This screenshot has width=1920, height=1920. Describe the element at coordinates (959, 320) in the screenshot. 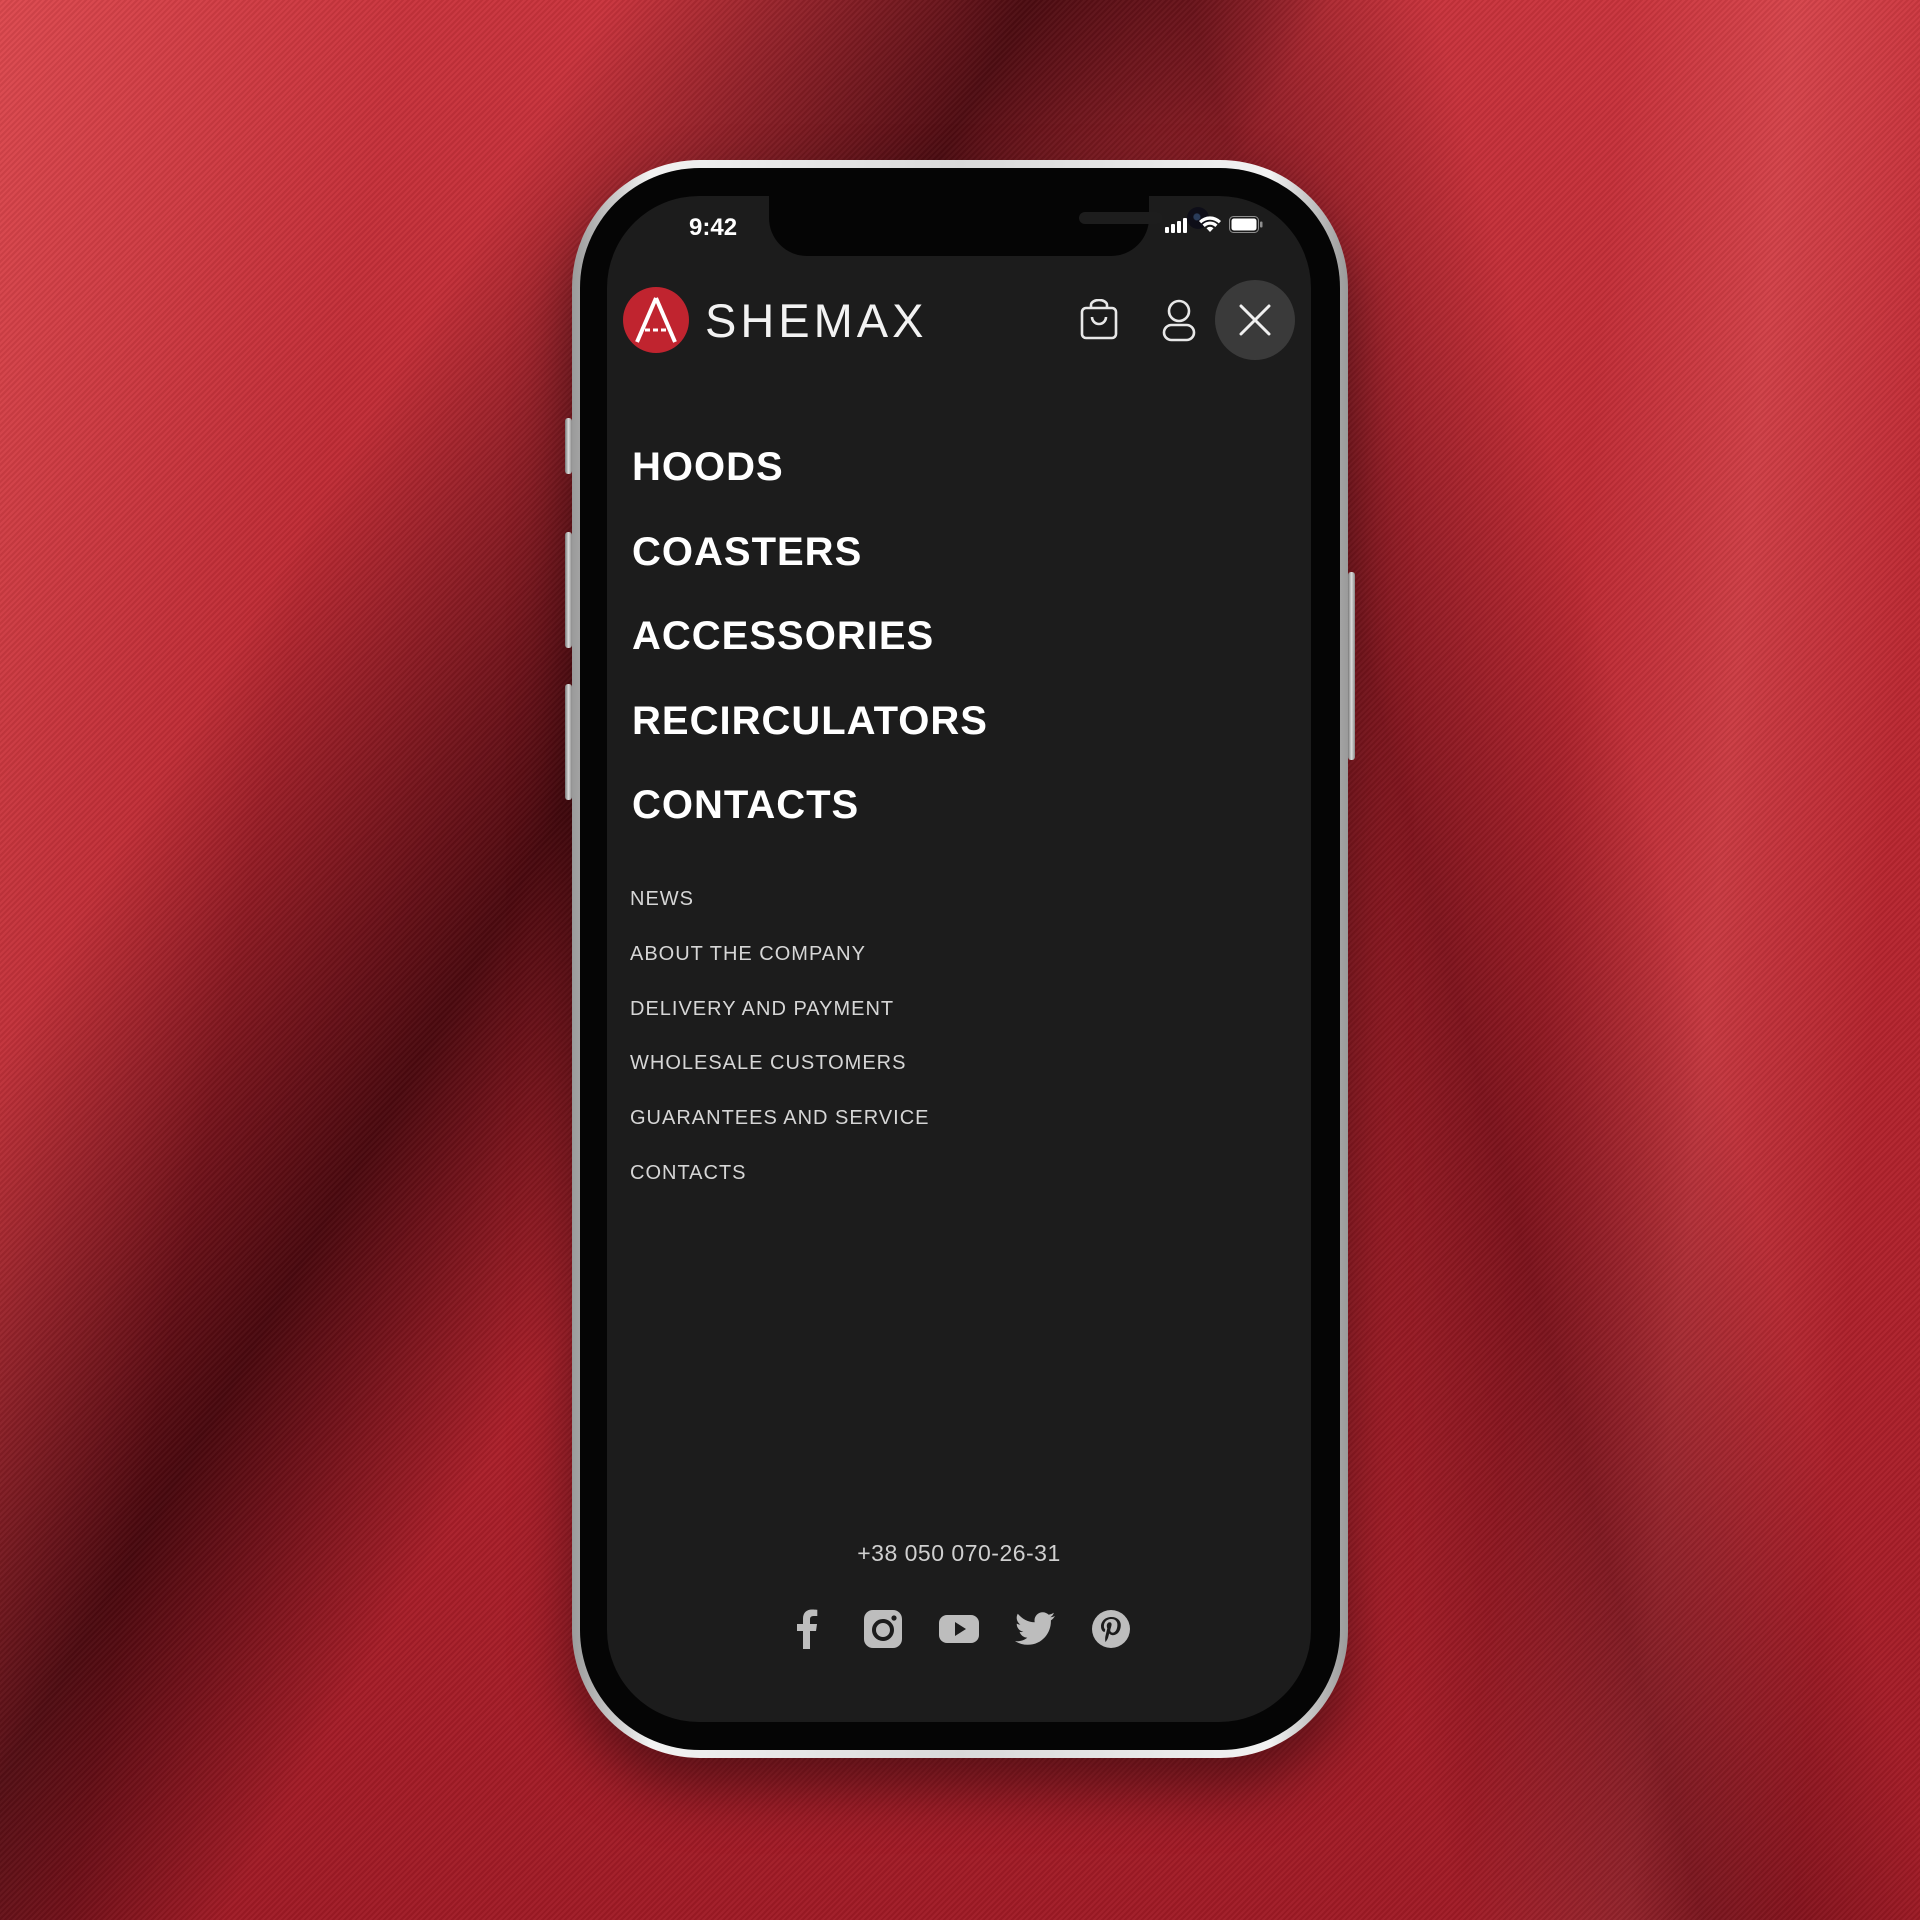

I see `site-header: SHEMAX` at that location.